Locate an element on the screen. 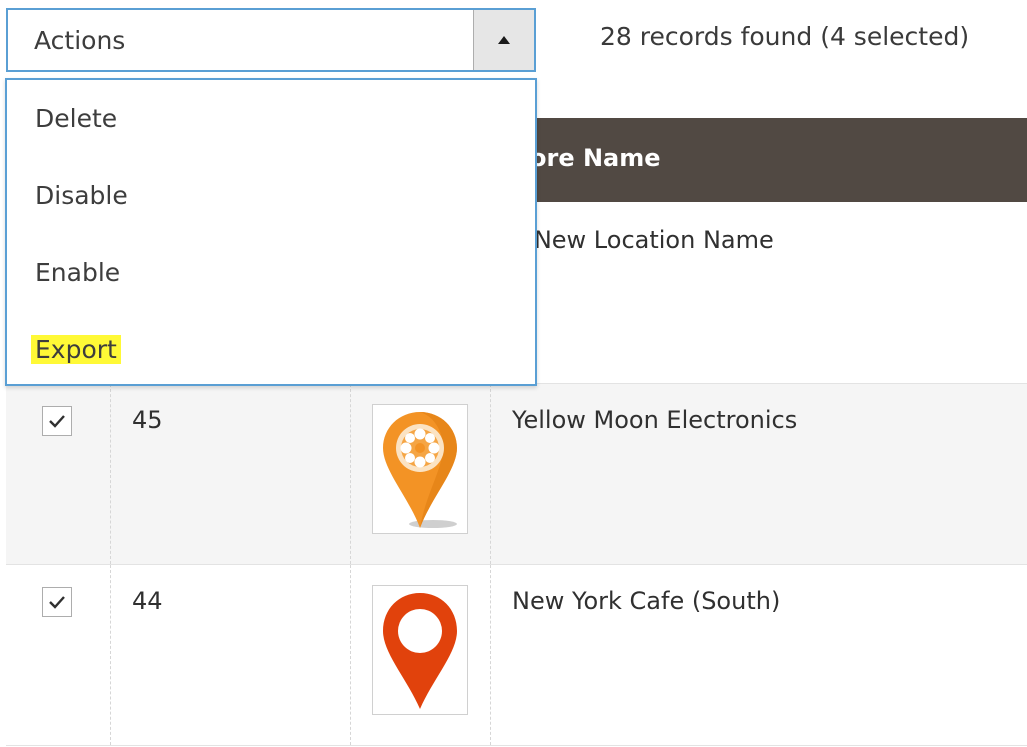 Image resolution: width=1027 pixels, height=747 pixels. id-cell: 44 is located at coordinates (147, 601).